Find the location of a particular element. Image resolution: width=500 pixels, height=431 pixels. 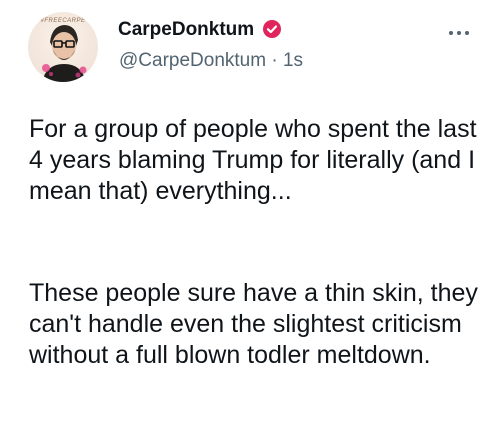

timestamp: 1s is located at coordinates (293, 60).